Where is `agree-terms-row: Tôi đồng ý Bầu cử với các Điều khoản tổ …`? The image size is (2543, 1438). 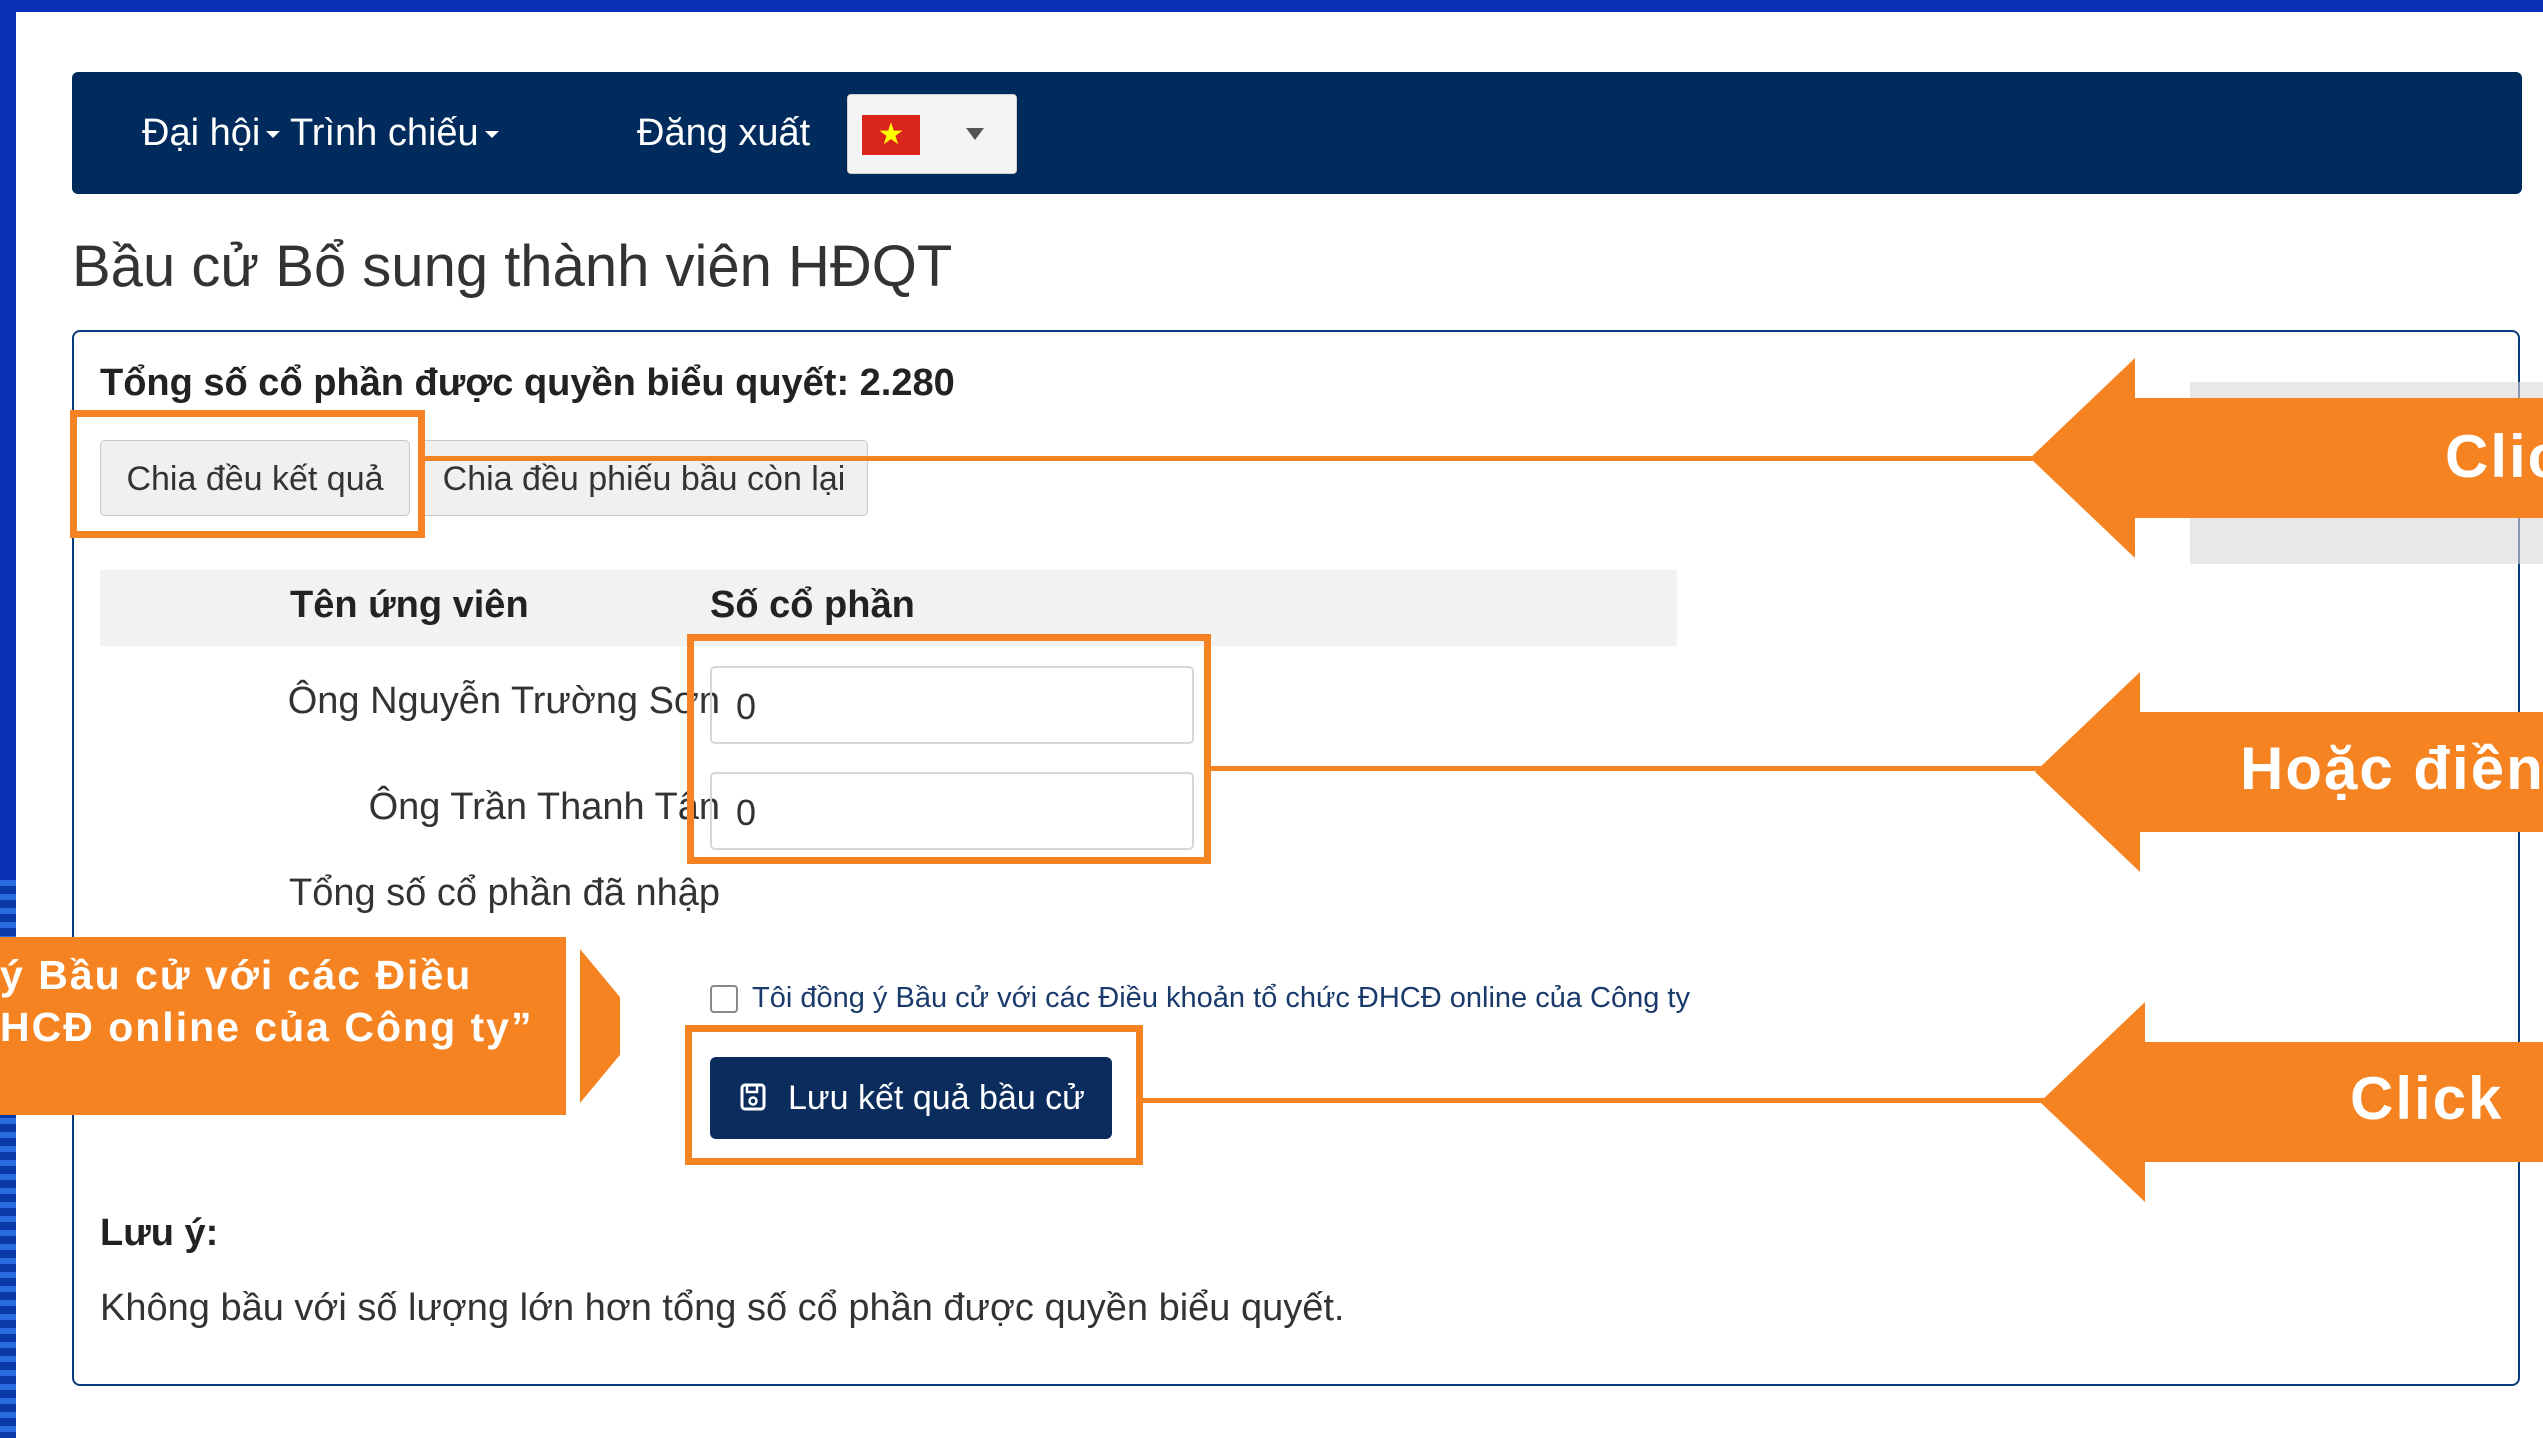 agree-terms-row: Tôi đồng ý Bầu cử với các Điều khoản tổ … is located at coordinates (1200, 998).